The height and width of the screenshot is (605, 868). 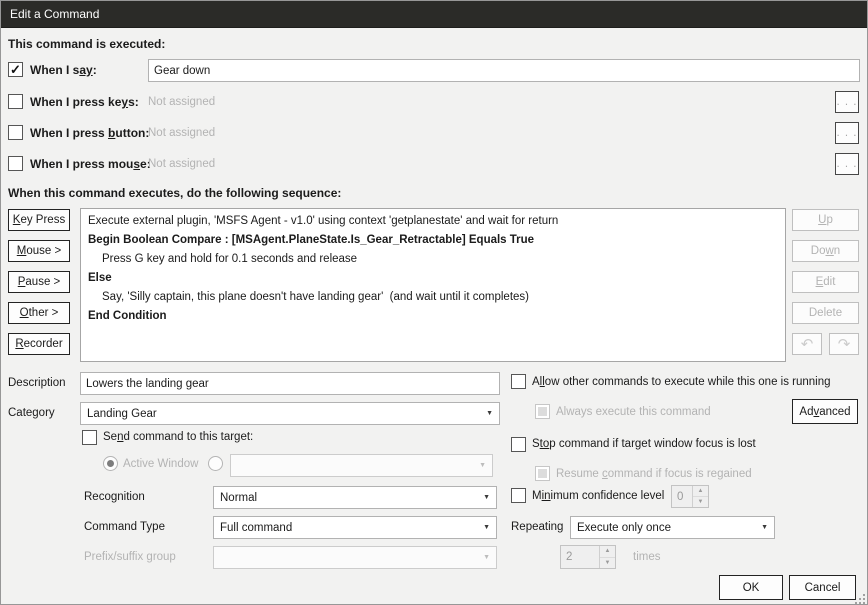 I want to click on active-window-label: Active Window, so click(x=161, y=464).